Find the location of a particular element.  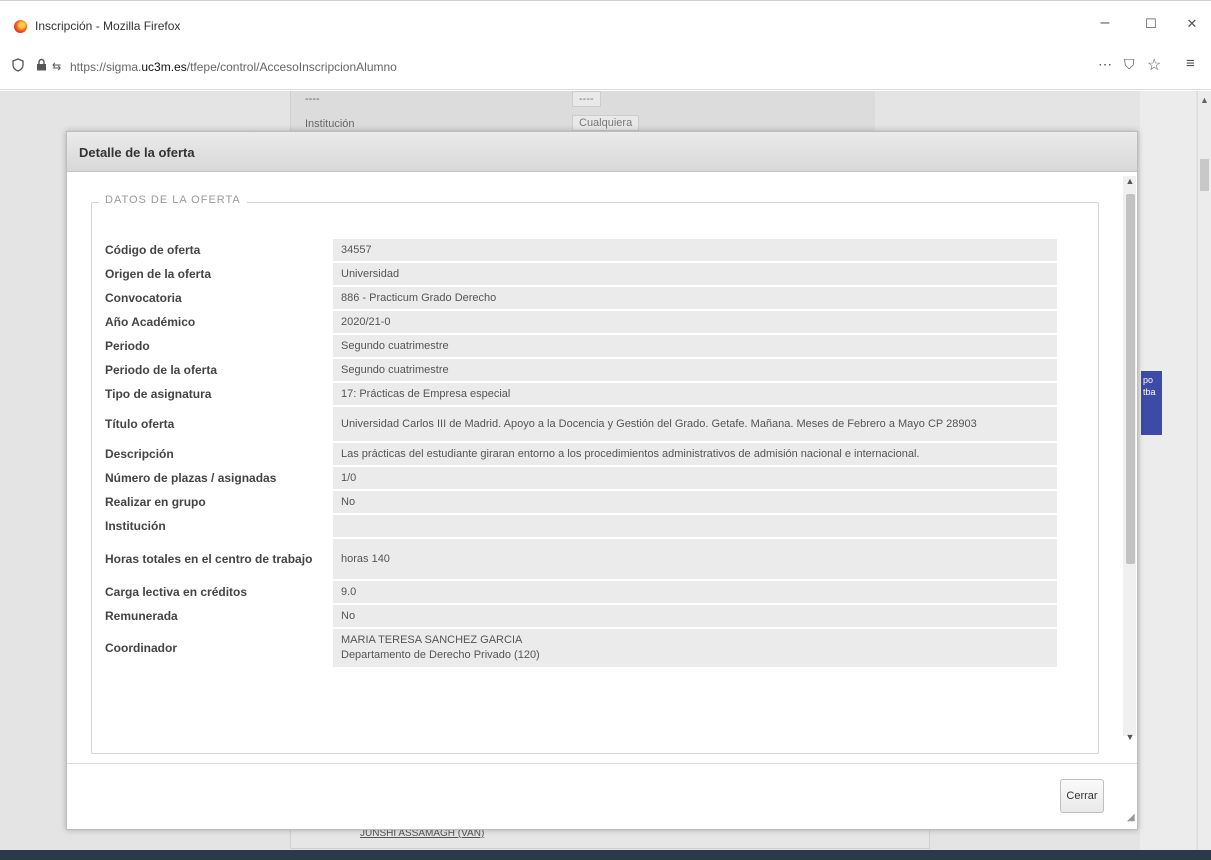

close-button: Cerrar is located at coordinates (1082, 796).